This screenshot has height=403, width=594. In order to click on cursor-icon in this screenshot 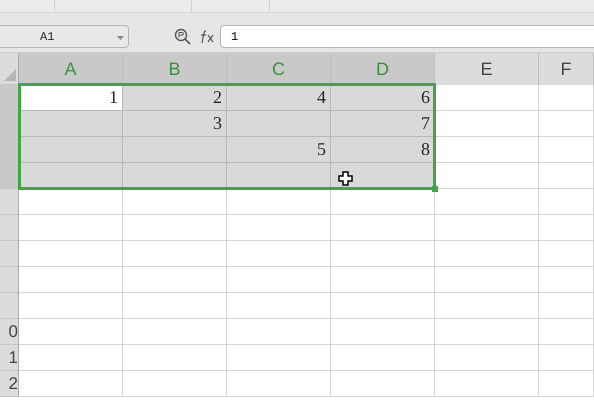, I will do `click(345, 178)`.